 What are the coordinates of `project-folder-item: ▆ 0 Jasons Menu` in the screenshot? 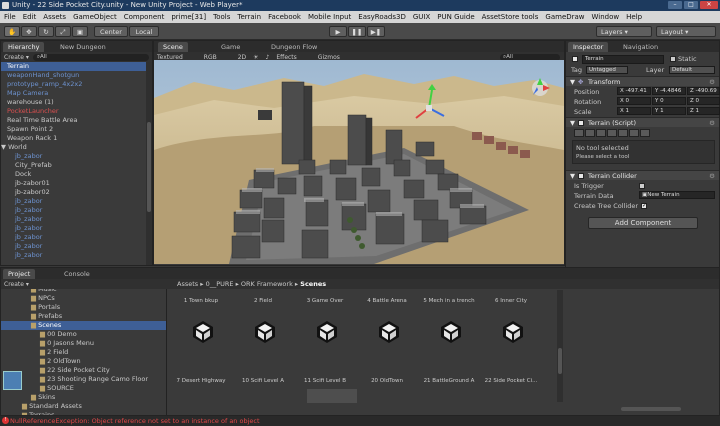 It's located at (83, 343).